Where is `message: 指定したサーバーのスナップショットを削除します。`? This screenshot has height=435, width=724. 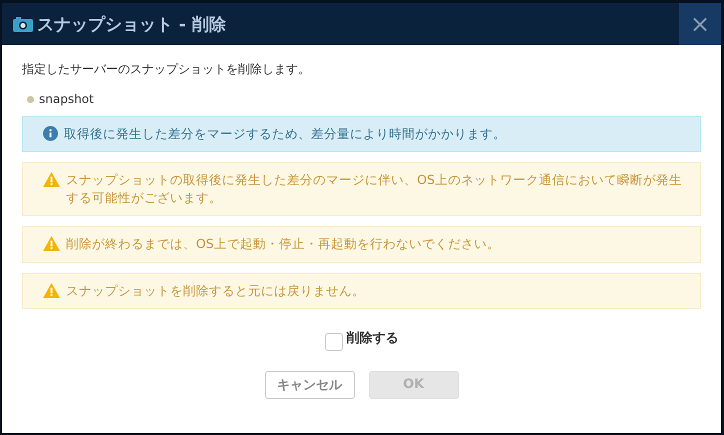
message: 指定したサーバーのスナップショットを削除します。 is located at coordinates (166, 69).